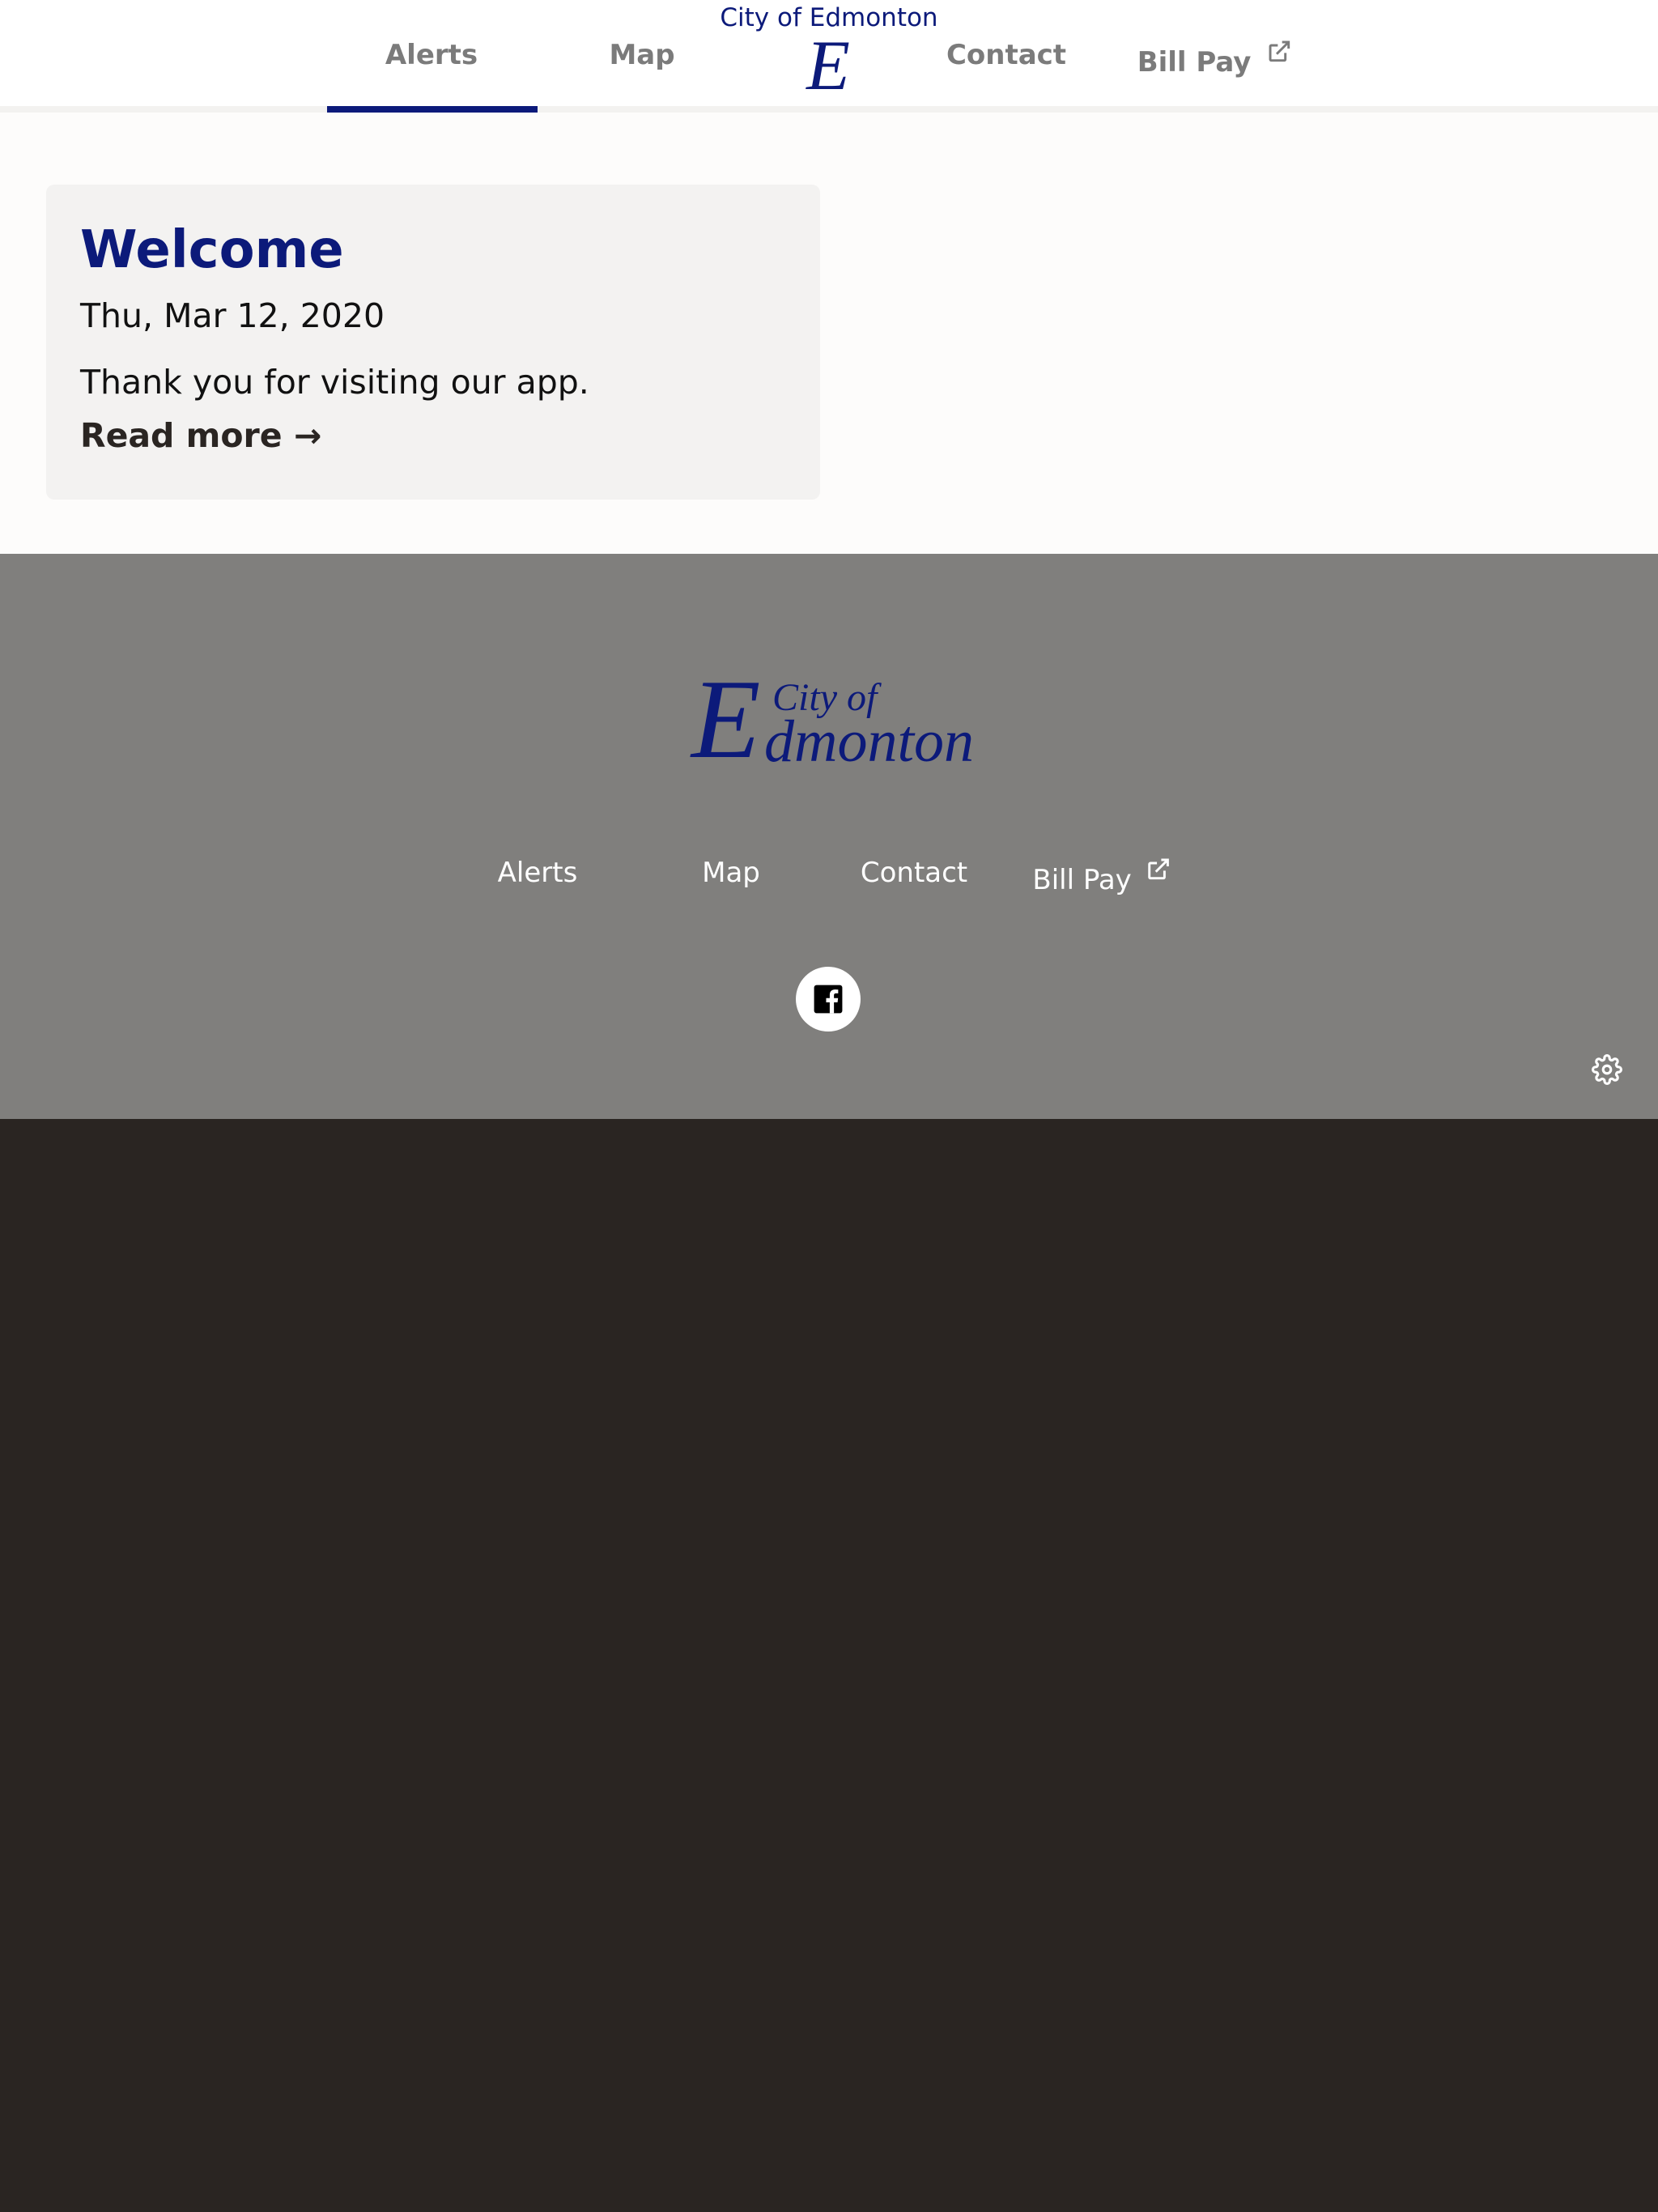  What do you see at coordinates (212, 250) in the screenshot?
I see `card-title: Welcome` at bounding box center [212, 250].